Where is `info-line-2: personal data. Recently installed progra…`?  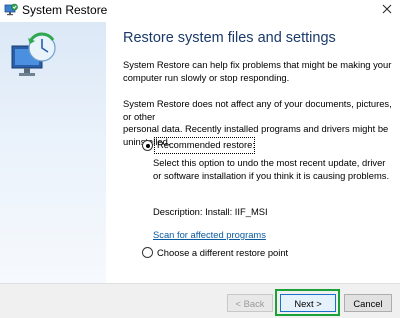
info-line-2: personal data. Recently installed progra… is located at coordinates (256, 128).